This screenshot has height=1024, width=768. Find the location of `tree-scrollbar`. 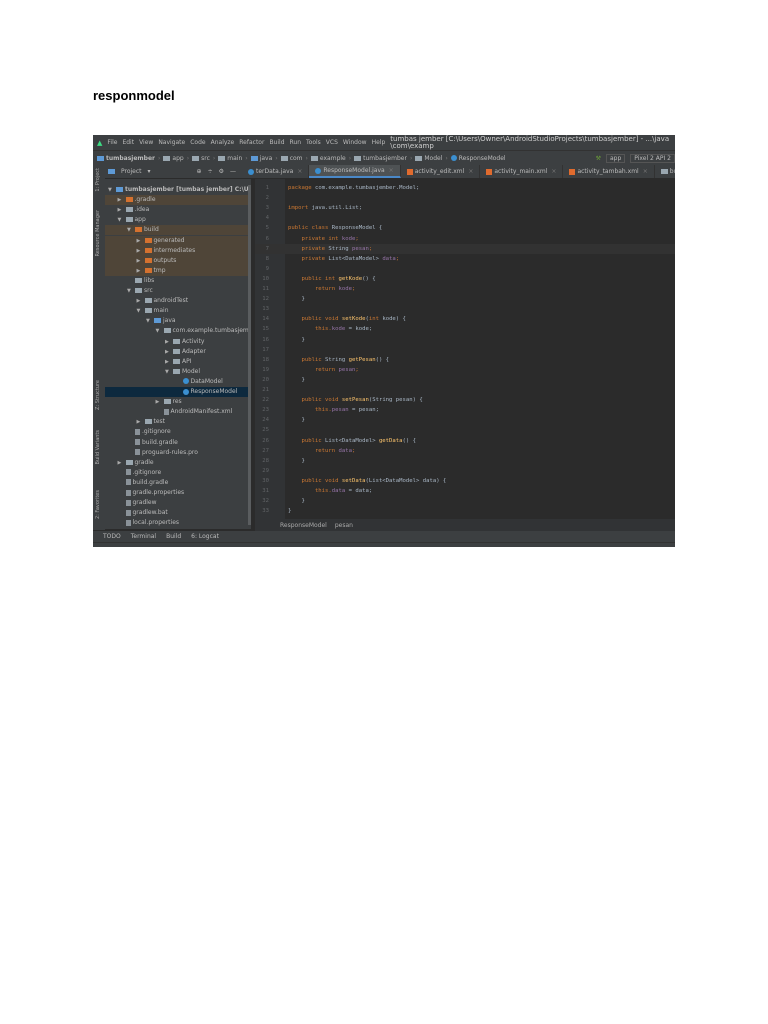

tree-scrollbar is located at coordinates (249, 355).